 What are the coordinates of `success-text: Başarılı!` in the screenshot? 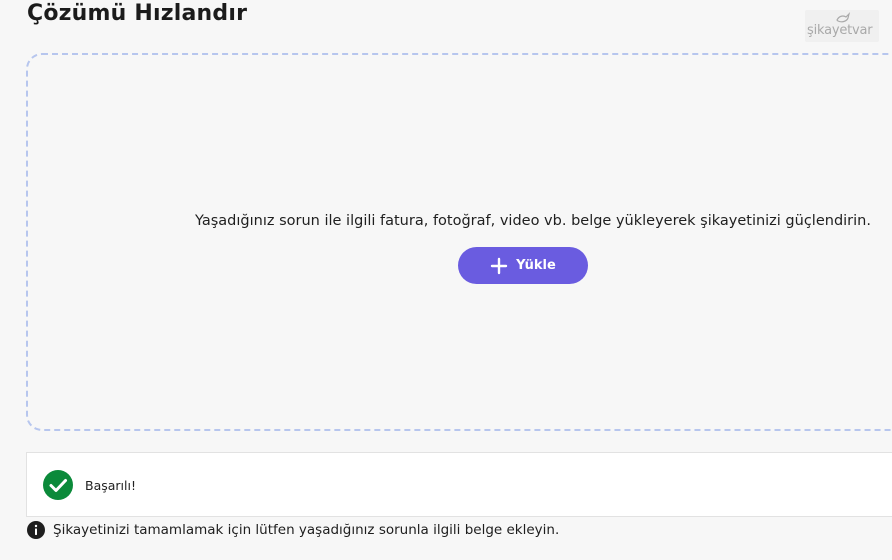 It's located at (110, 485).